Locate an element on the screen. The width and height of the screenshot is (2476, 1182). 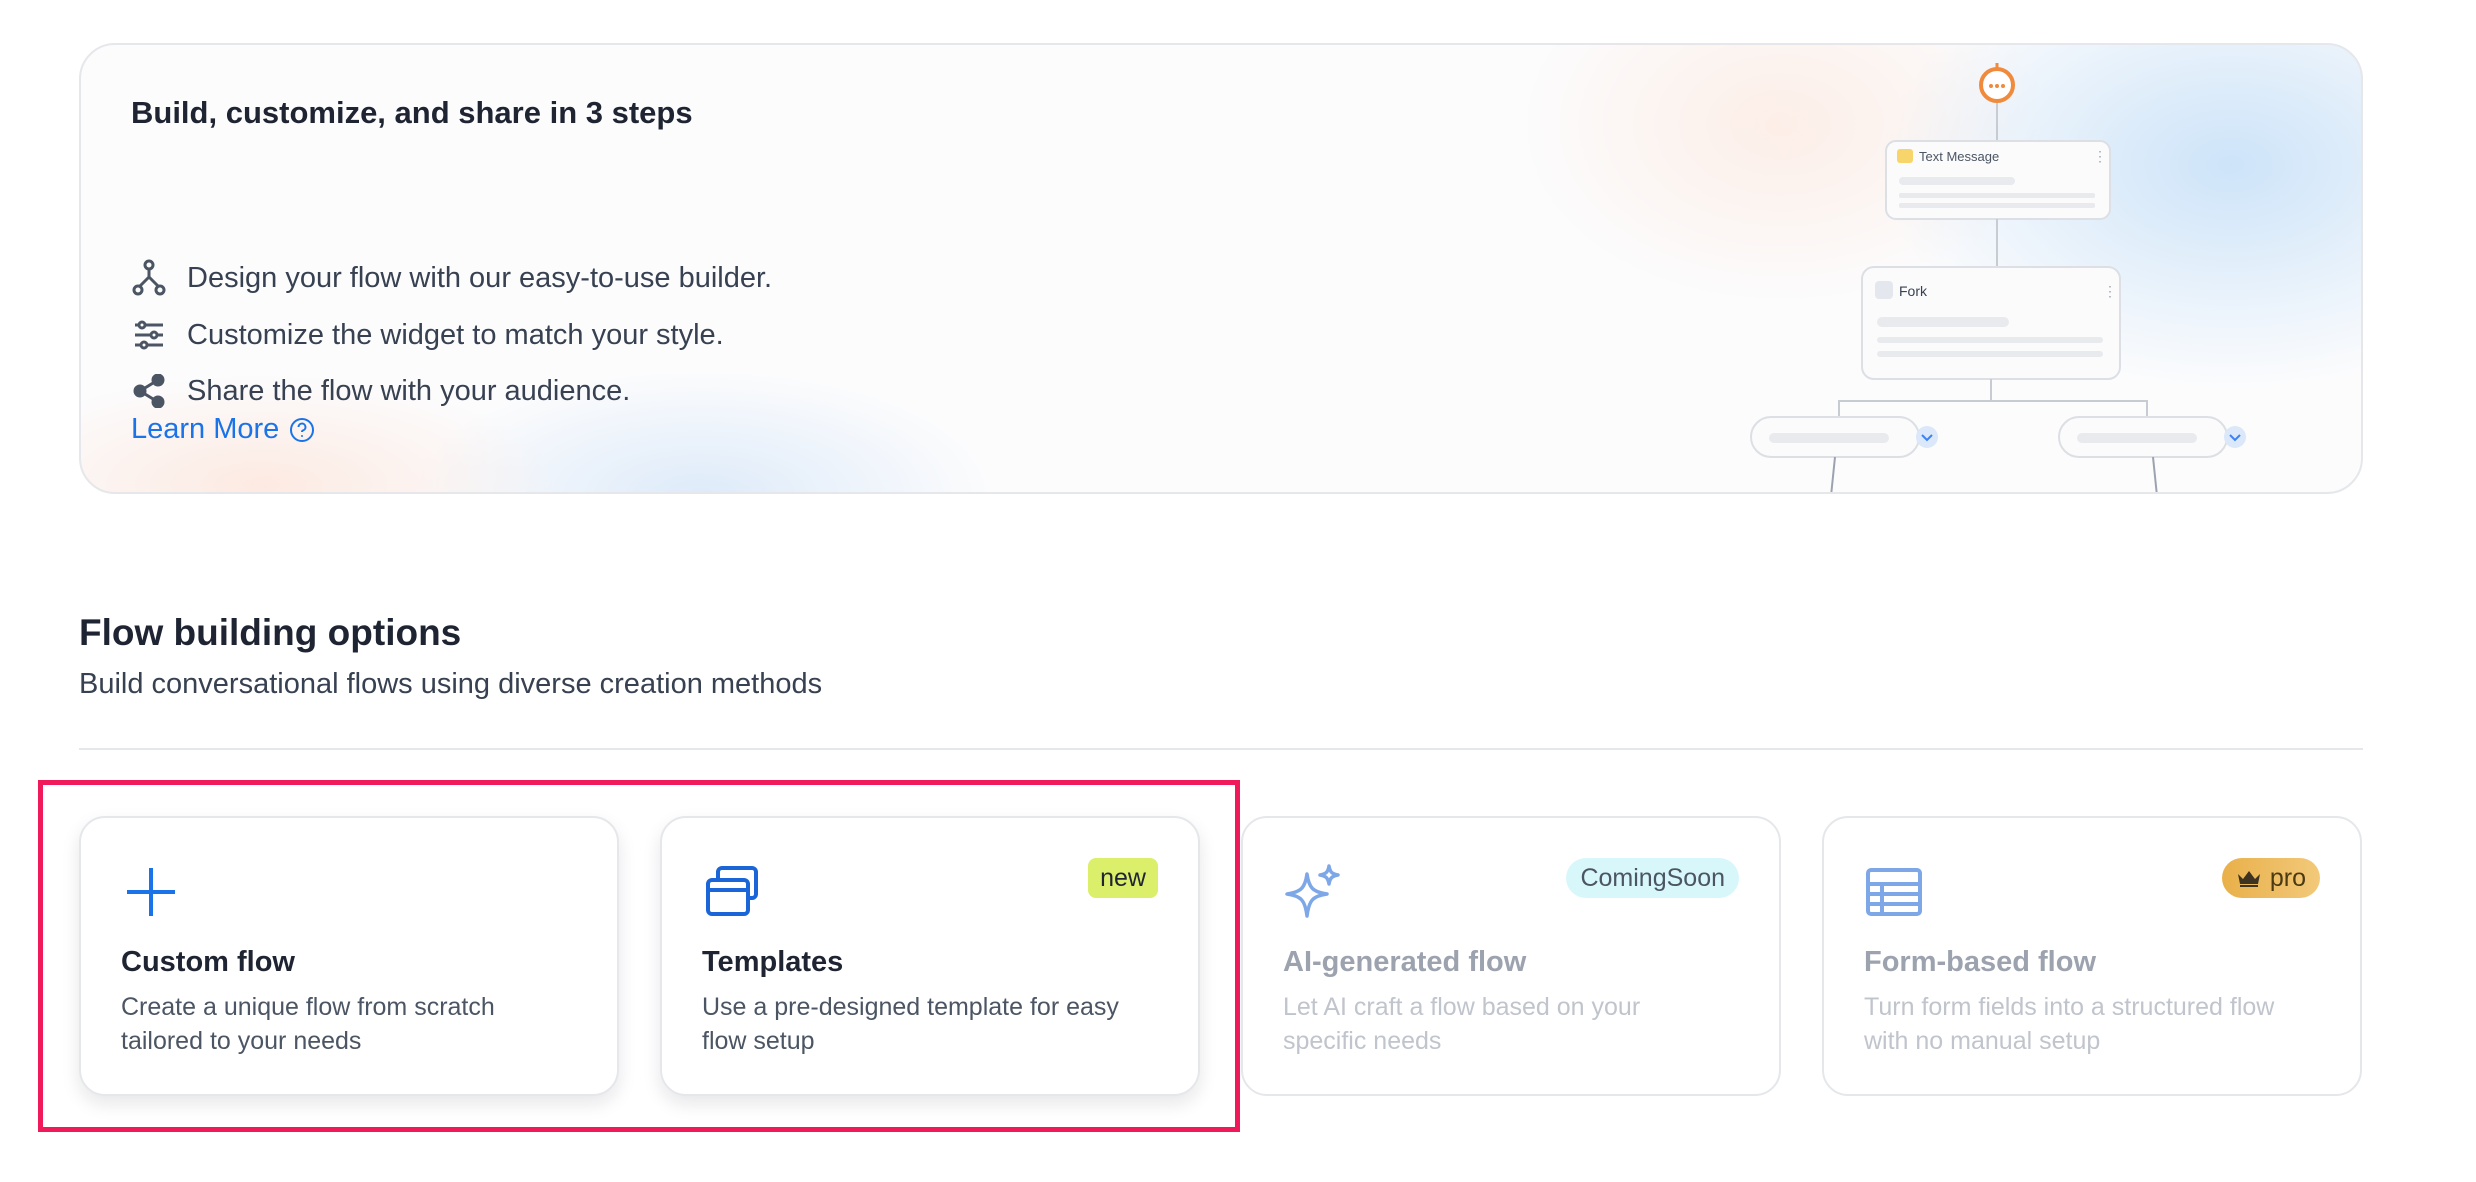
card-title: Templates is located at coordinates (773, 962).